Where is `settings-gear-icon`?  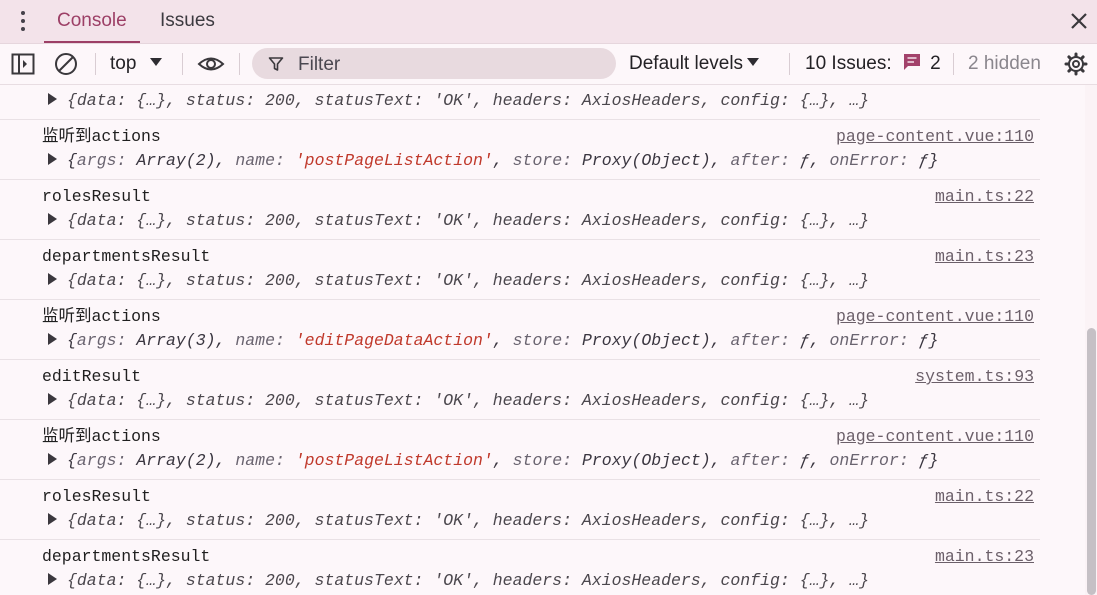 settings-gear-icon is located at coordinates (1076, 64).